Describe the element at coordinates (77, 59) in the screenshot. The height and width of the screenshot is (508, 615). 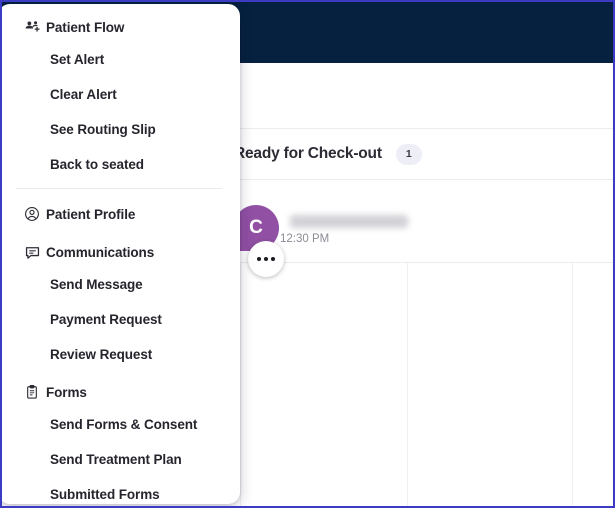
I see `menu-item-label: Set Alert` at that location.